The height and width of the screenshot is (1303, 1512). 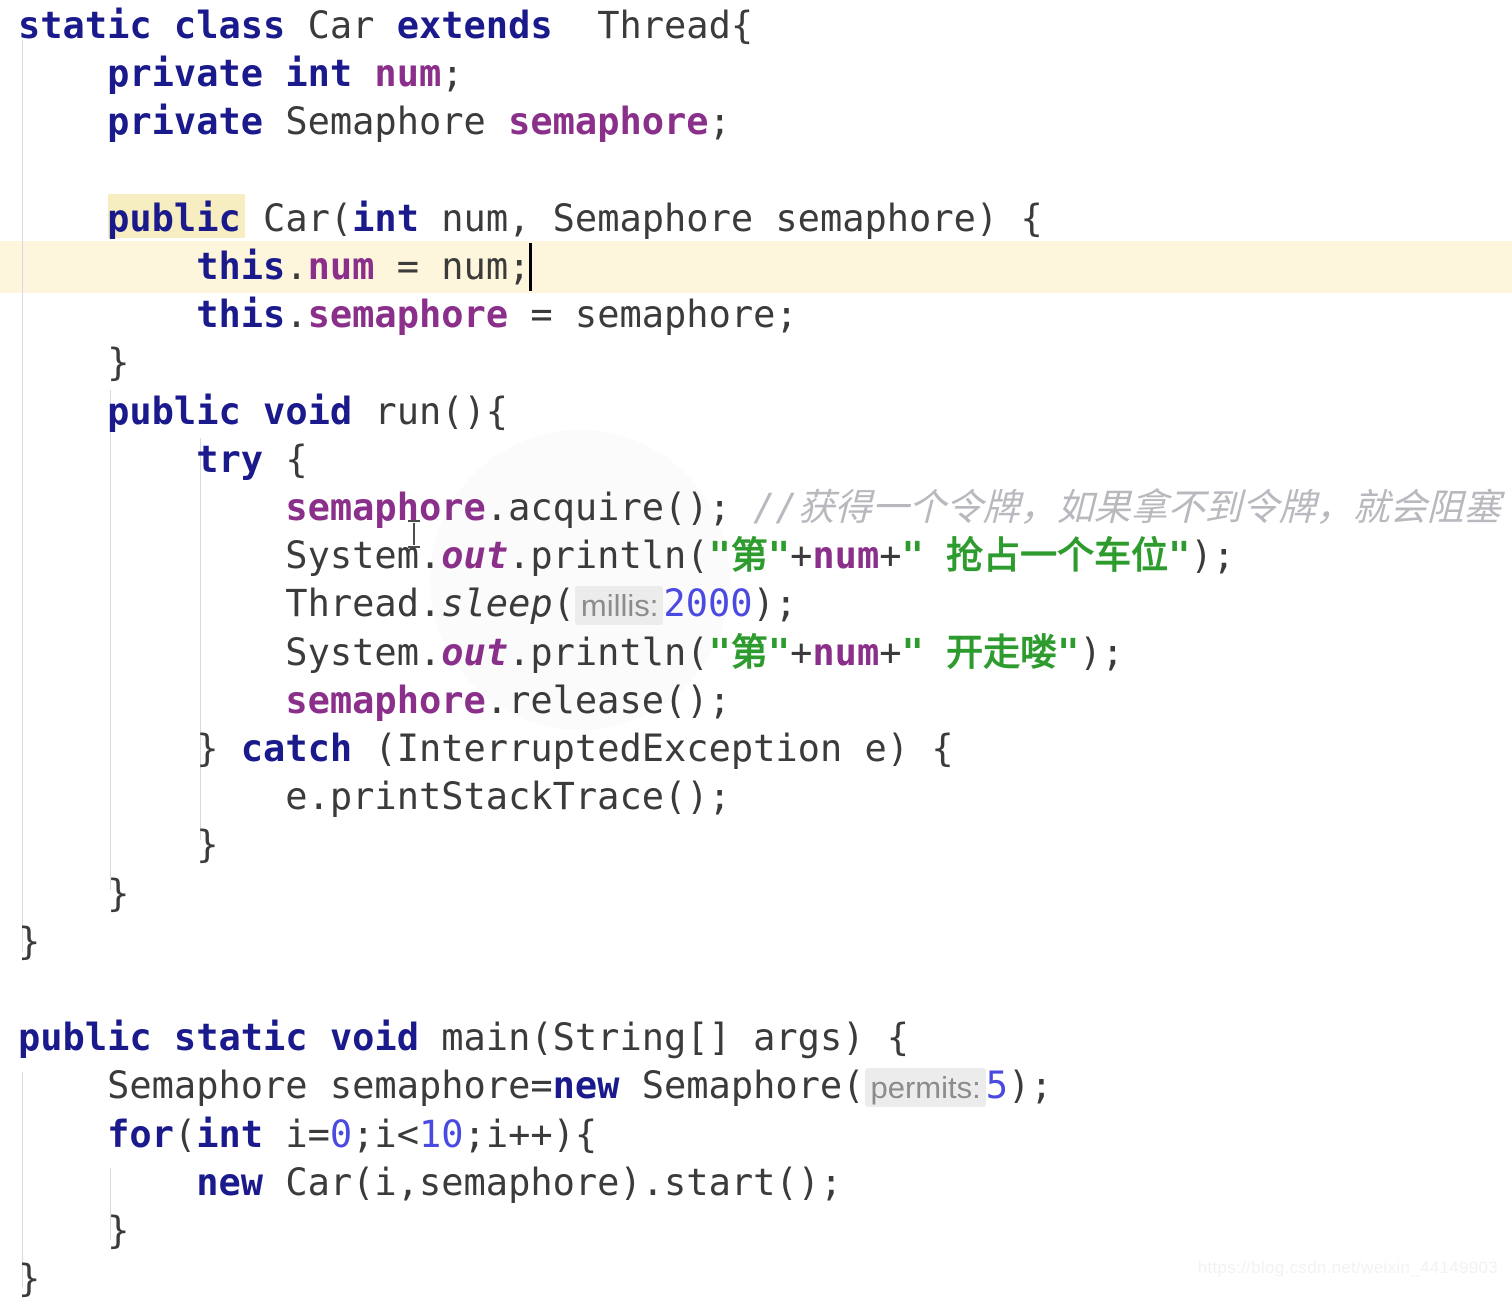 I want to click on code-token-kw: for, so click(x=140, y=1134).